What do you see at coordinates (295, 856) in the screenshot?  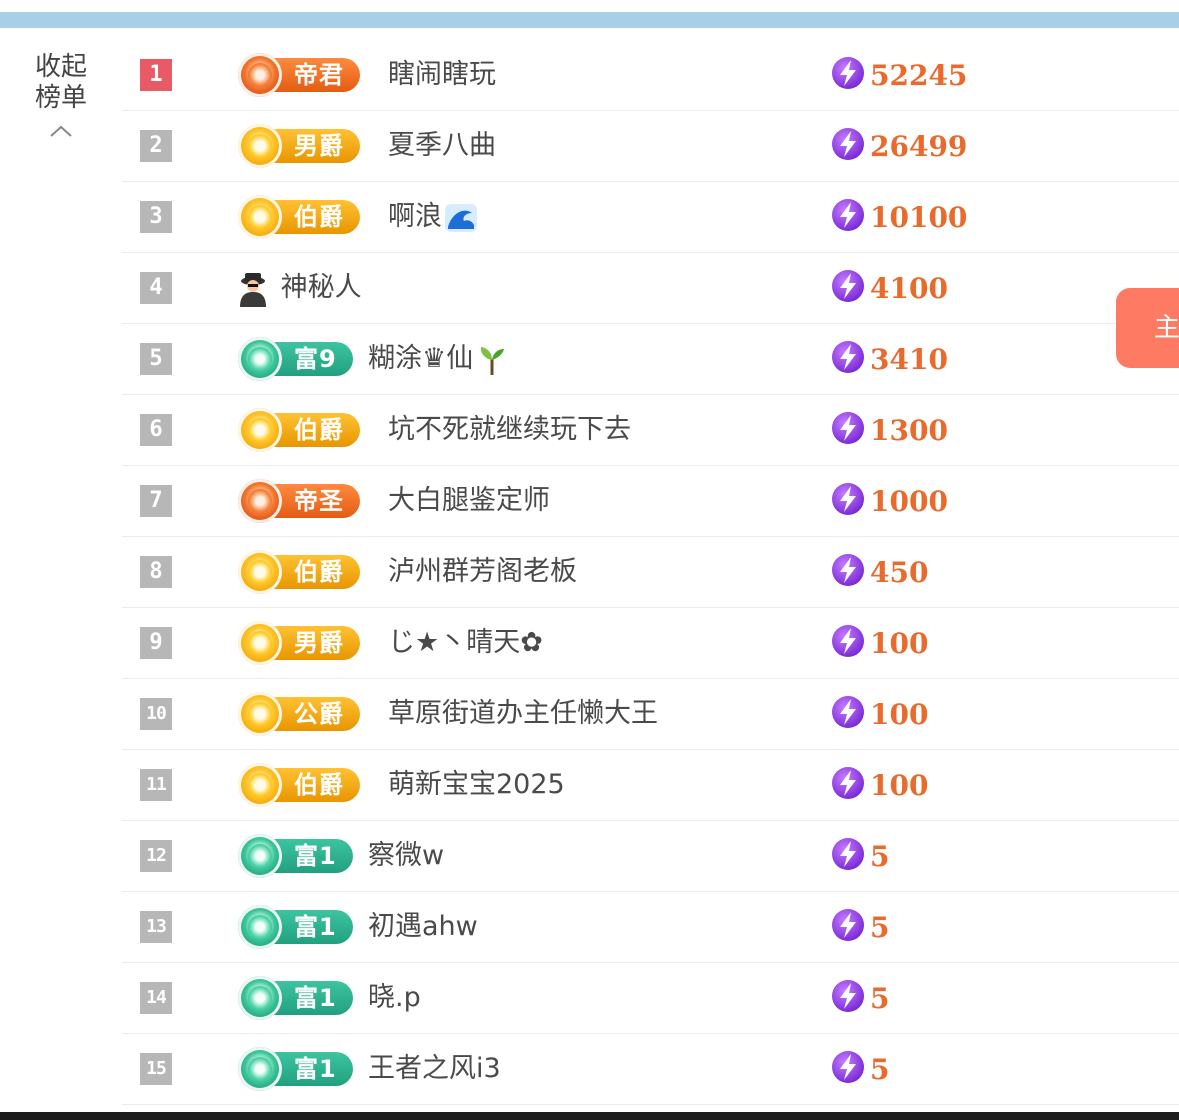 I see `title-badge: 富1` at bounding box center [295, 856].